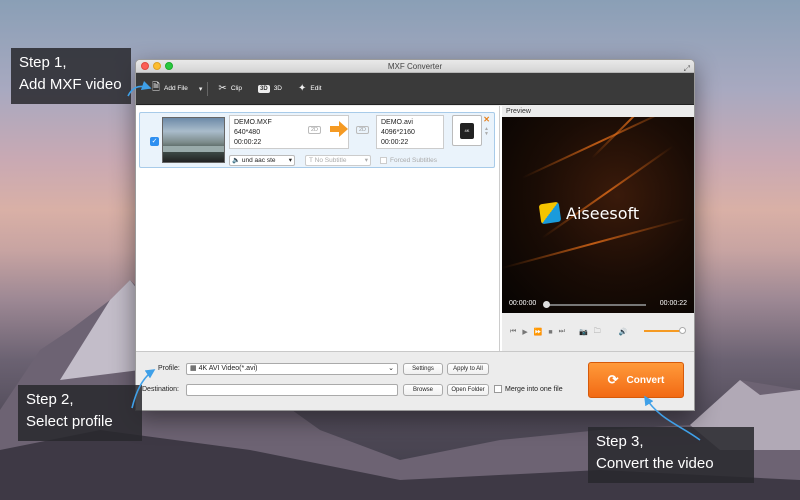 This screenshot has width=800, height=500. I want to click on preview-title: Preview, so click(518, 111).